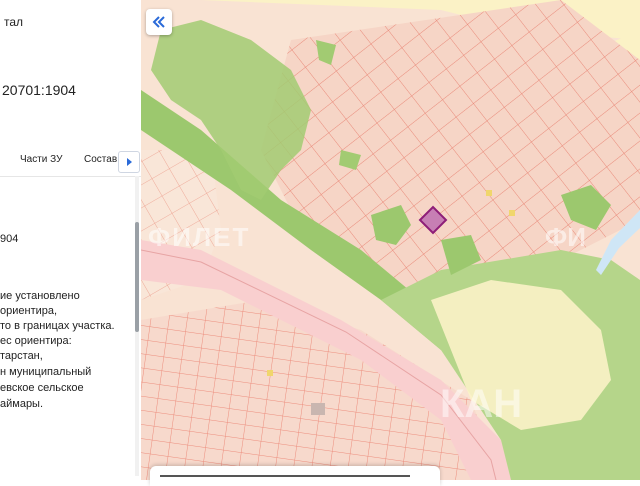 The height and width of the screenshot is (486, 640). What do you see at coordinates (100, 159) in the screenshot?
I see `tab-composition: Состав` at bounding box center [100, 159].